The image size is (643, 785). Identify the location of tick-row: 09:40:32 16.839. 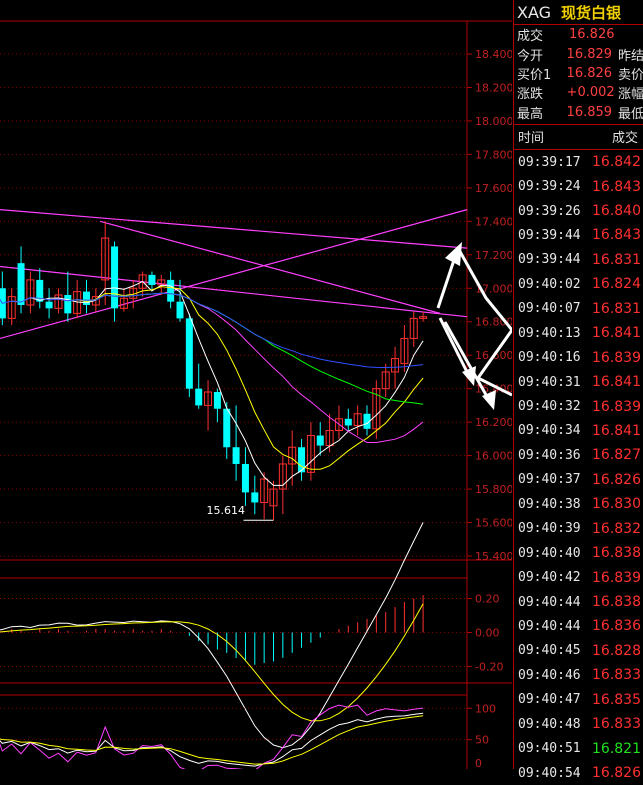
(578, 406).